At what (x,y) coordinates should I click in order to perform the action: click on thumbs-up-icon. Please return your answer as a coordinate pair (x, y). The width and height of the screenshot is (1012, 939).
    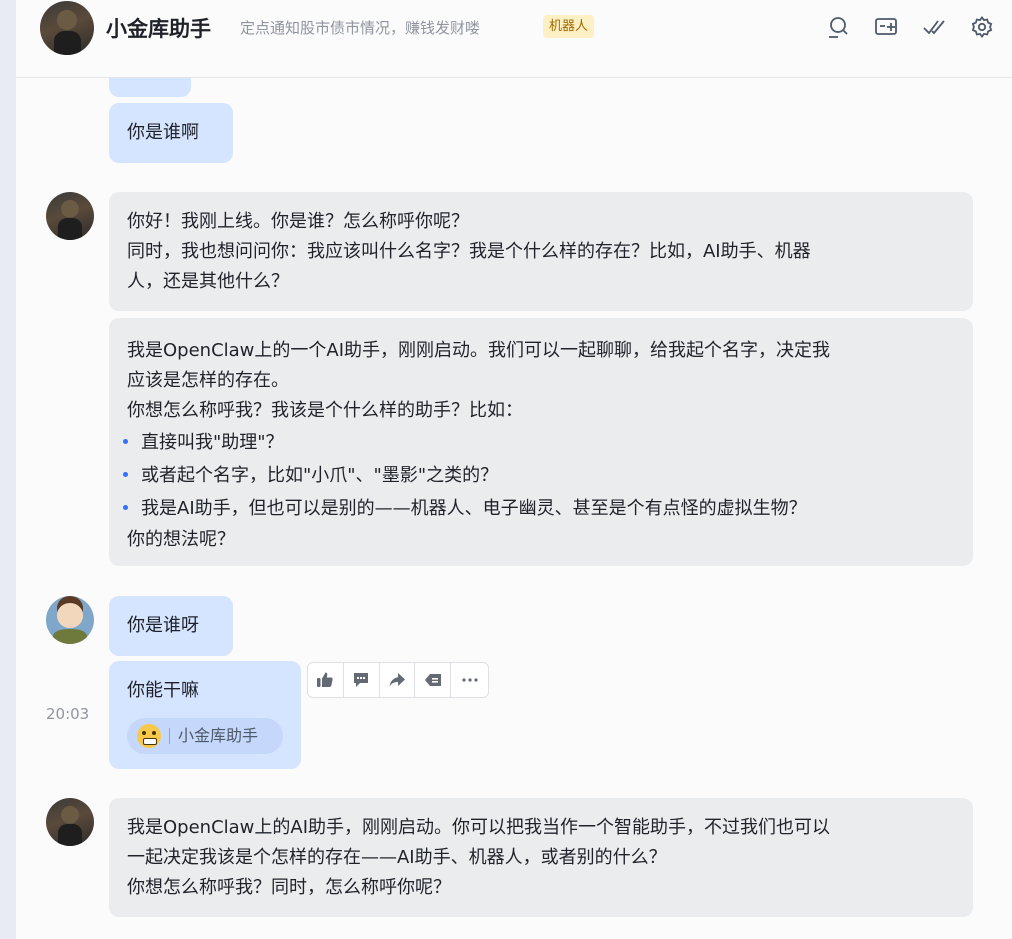
    Looking at the image, I should click on (326, 680).